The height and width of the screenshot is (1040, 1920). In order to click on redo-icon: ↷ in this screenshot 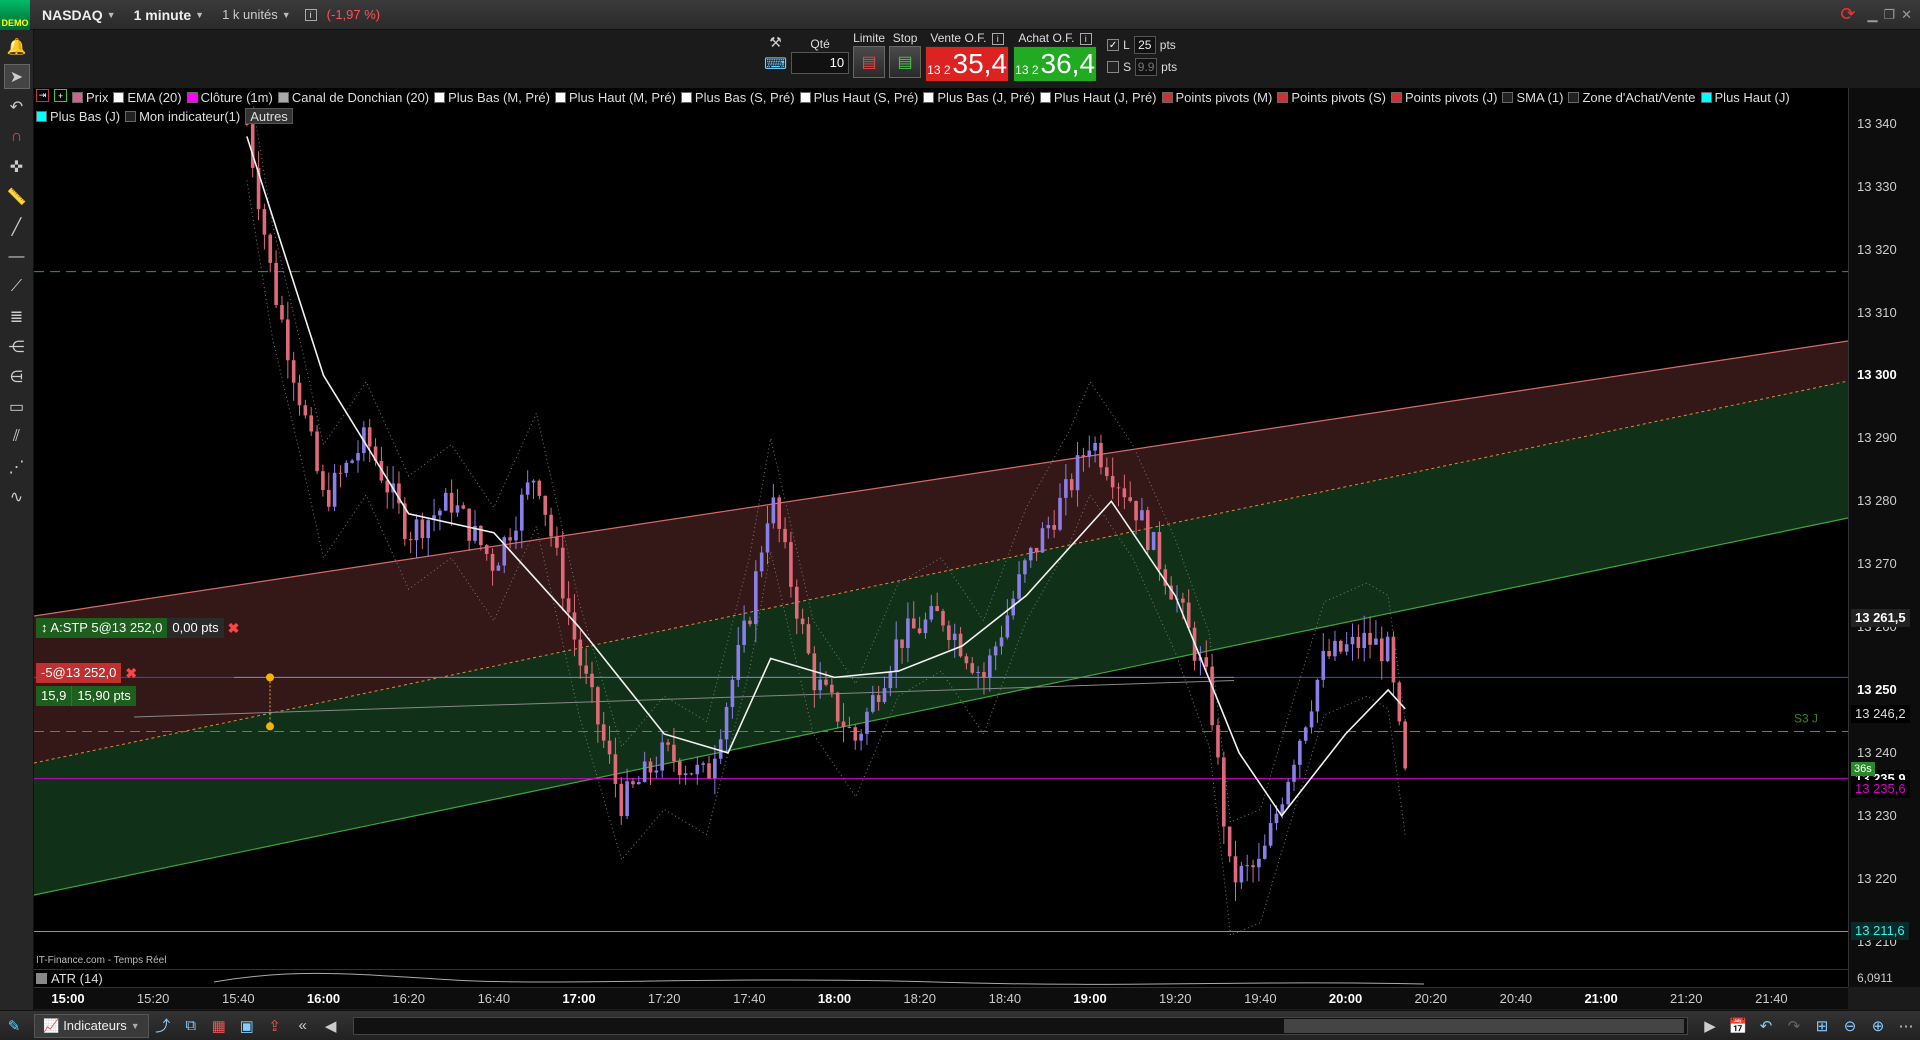, I will do `click(1794, 1026)`.